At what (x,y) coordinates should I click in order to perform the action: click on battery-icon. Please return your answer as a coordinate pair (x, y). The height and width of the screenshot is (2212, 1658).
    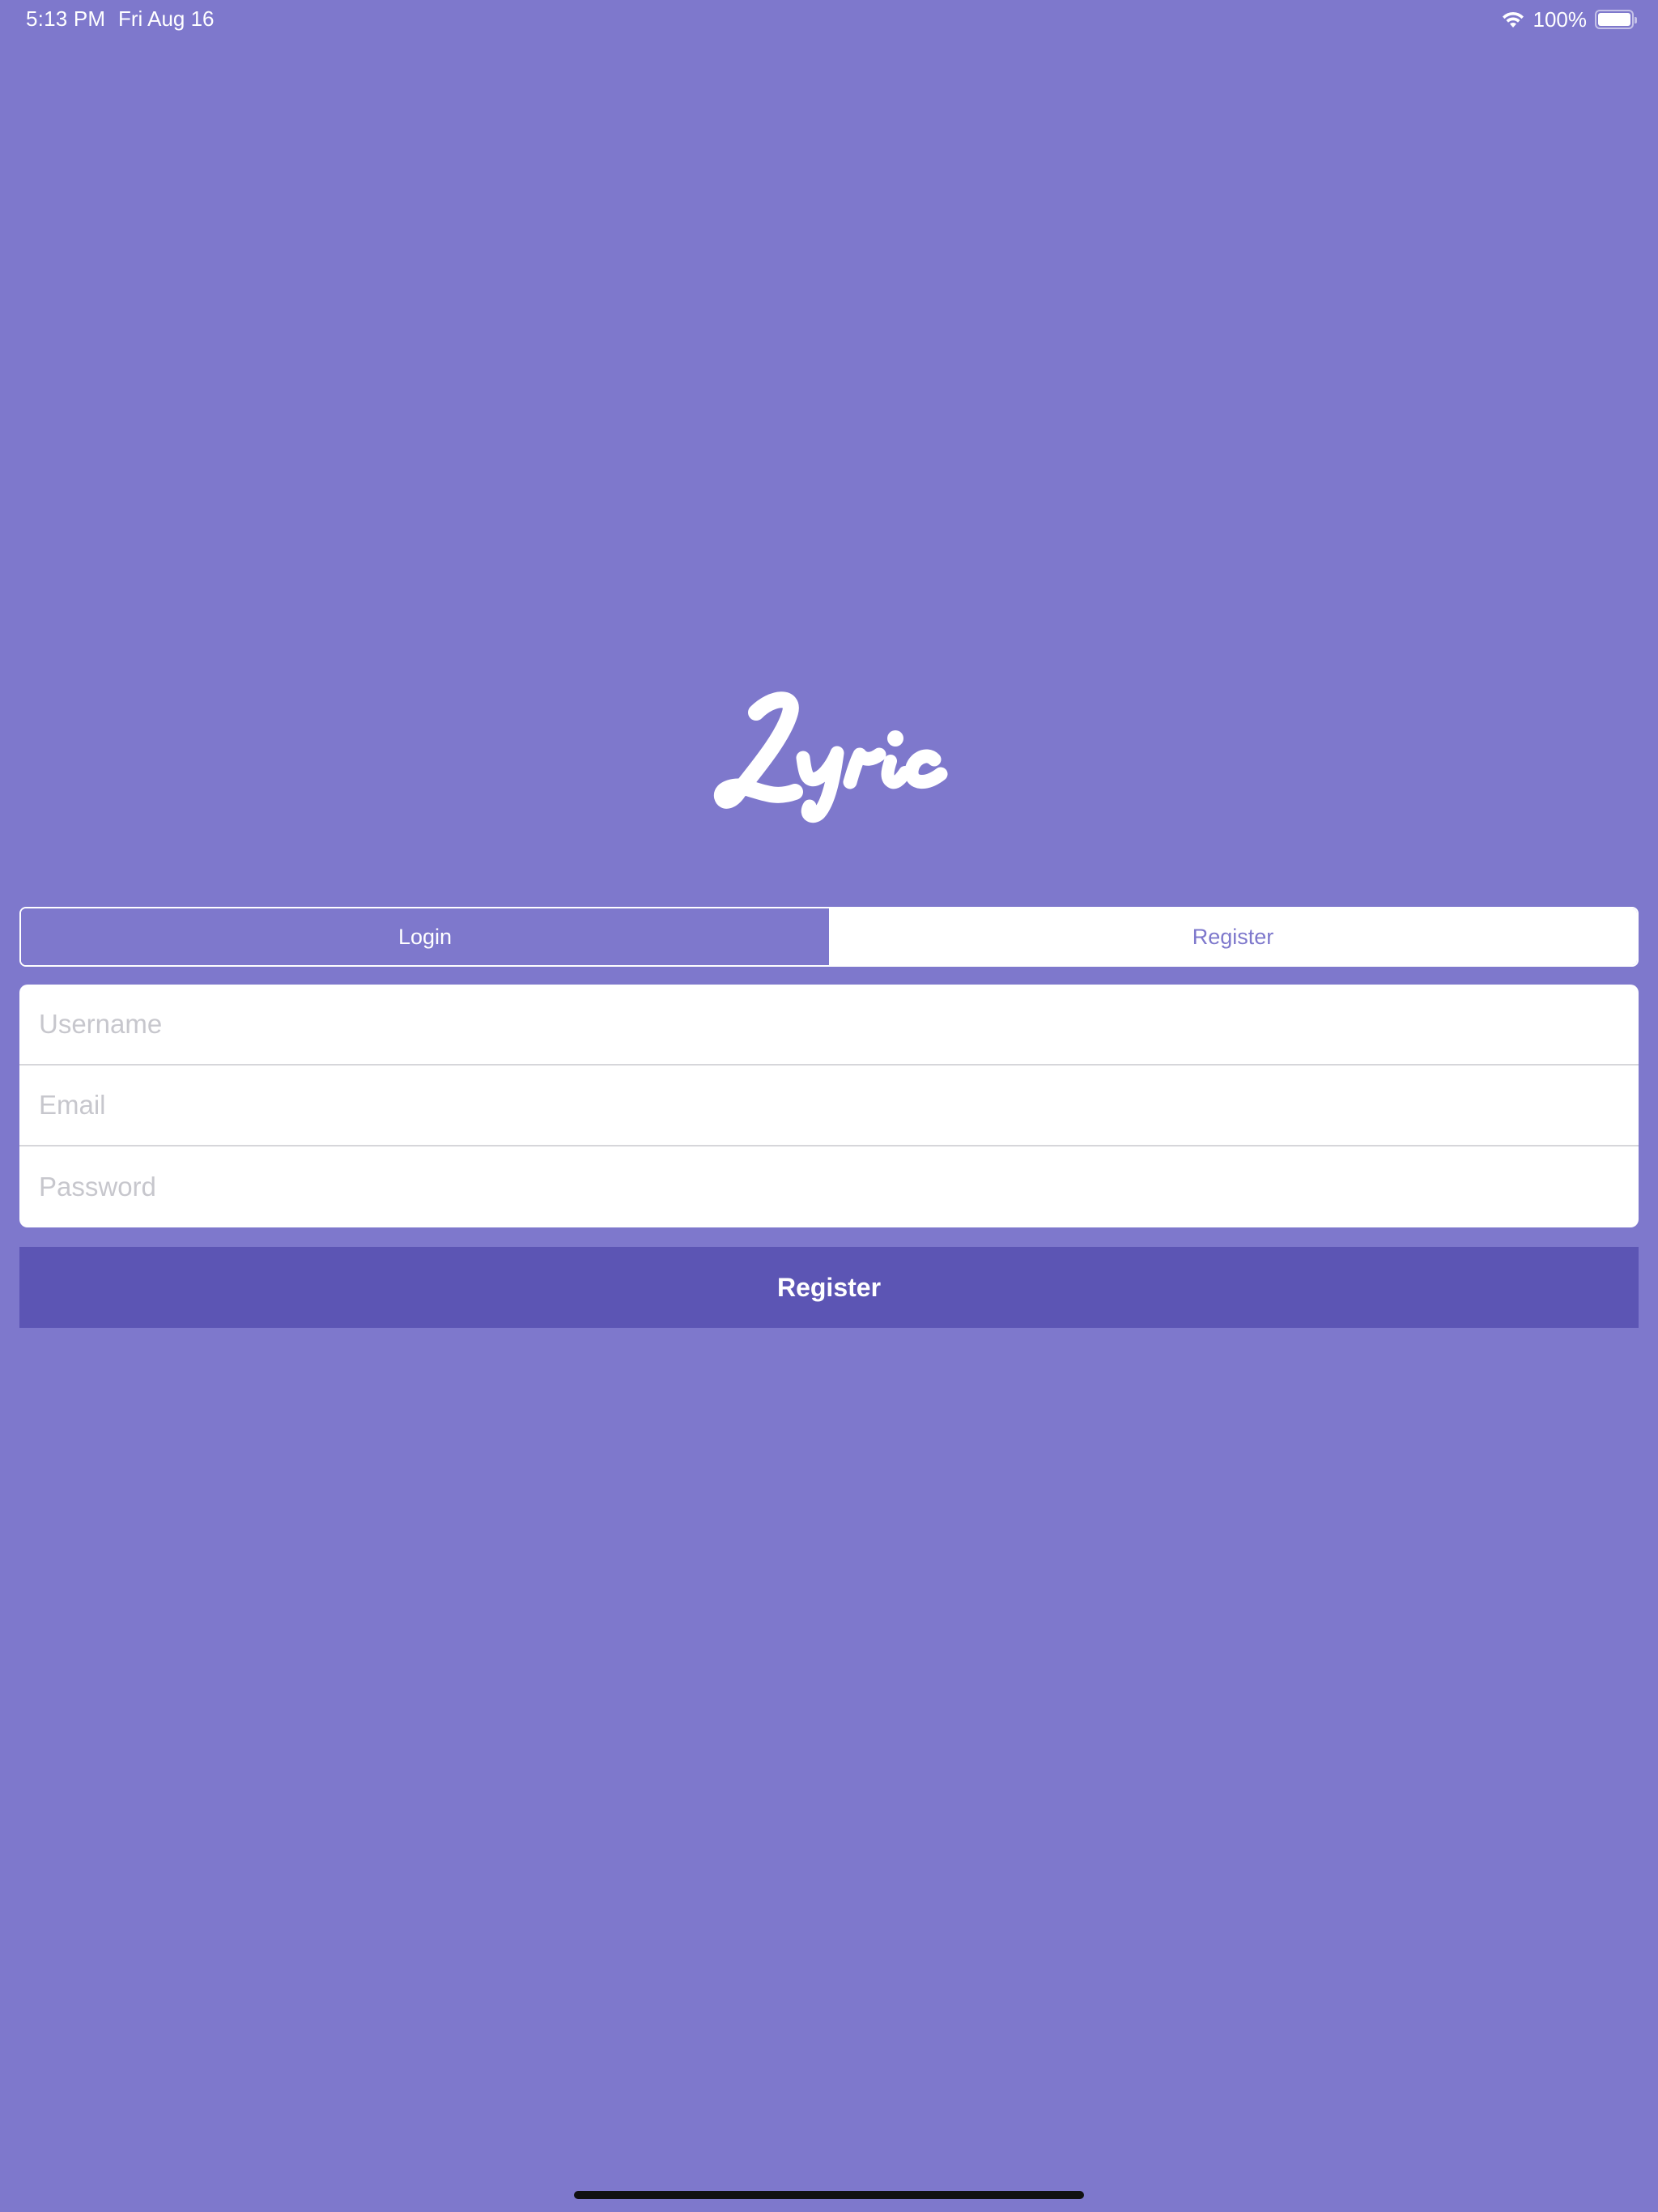
    Looking at the image, I should click on (1616, 19).